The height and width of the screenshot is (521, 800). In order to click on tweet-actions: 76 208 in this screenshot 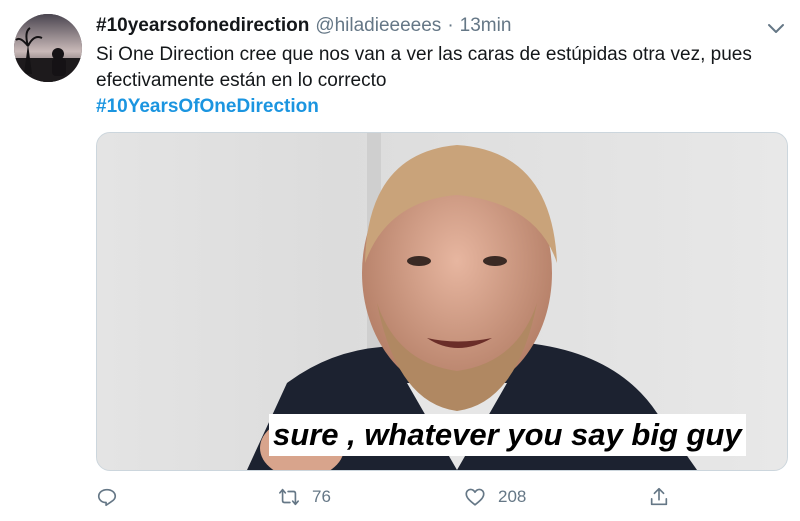, I will do `click(441, 497)`.